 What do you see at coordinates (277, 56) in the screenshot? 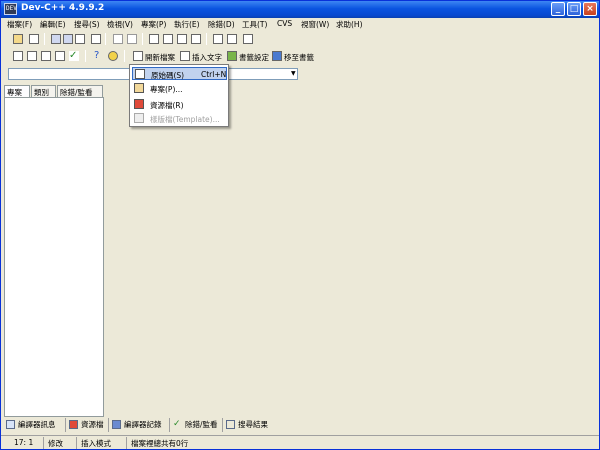
I see `goto-bookmark-icon` at bounding box center [277, 56].